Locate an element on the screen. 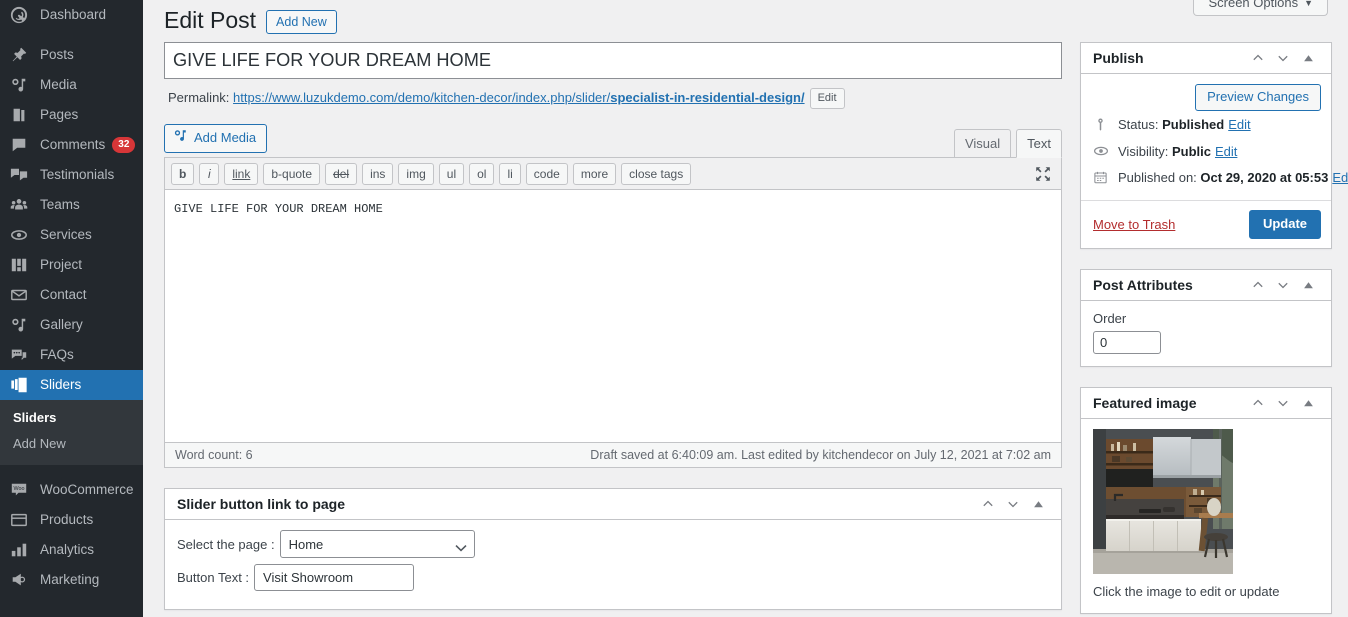 Image resolution: width=1348 pixels, height=617 pixels. tab-visual: Visual is located at coordinates (982, 143).